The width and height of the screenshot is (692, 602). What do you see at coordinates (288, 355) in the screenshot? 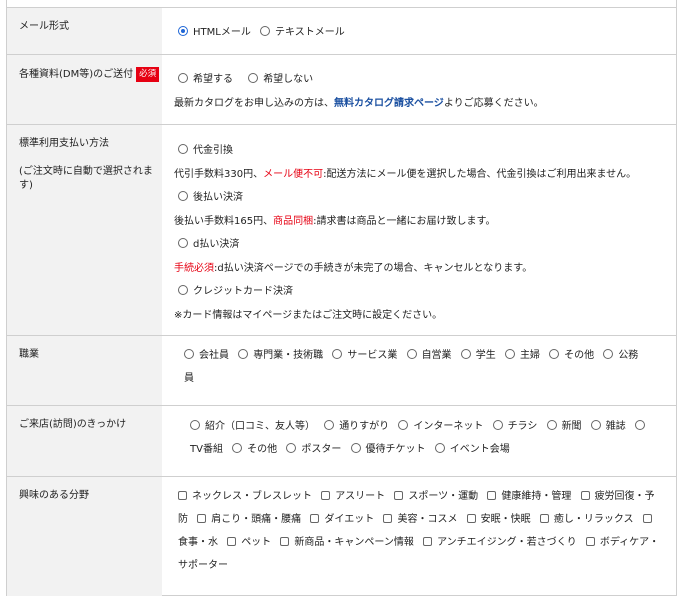
I see `option-label: 専門業・技術職` at bounding box center [288, 355].